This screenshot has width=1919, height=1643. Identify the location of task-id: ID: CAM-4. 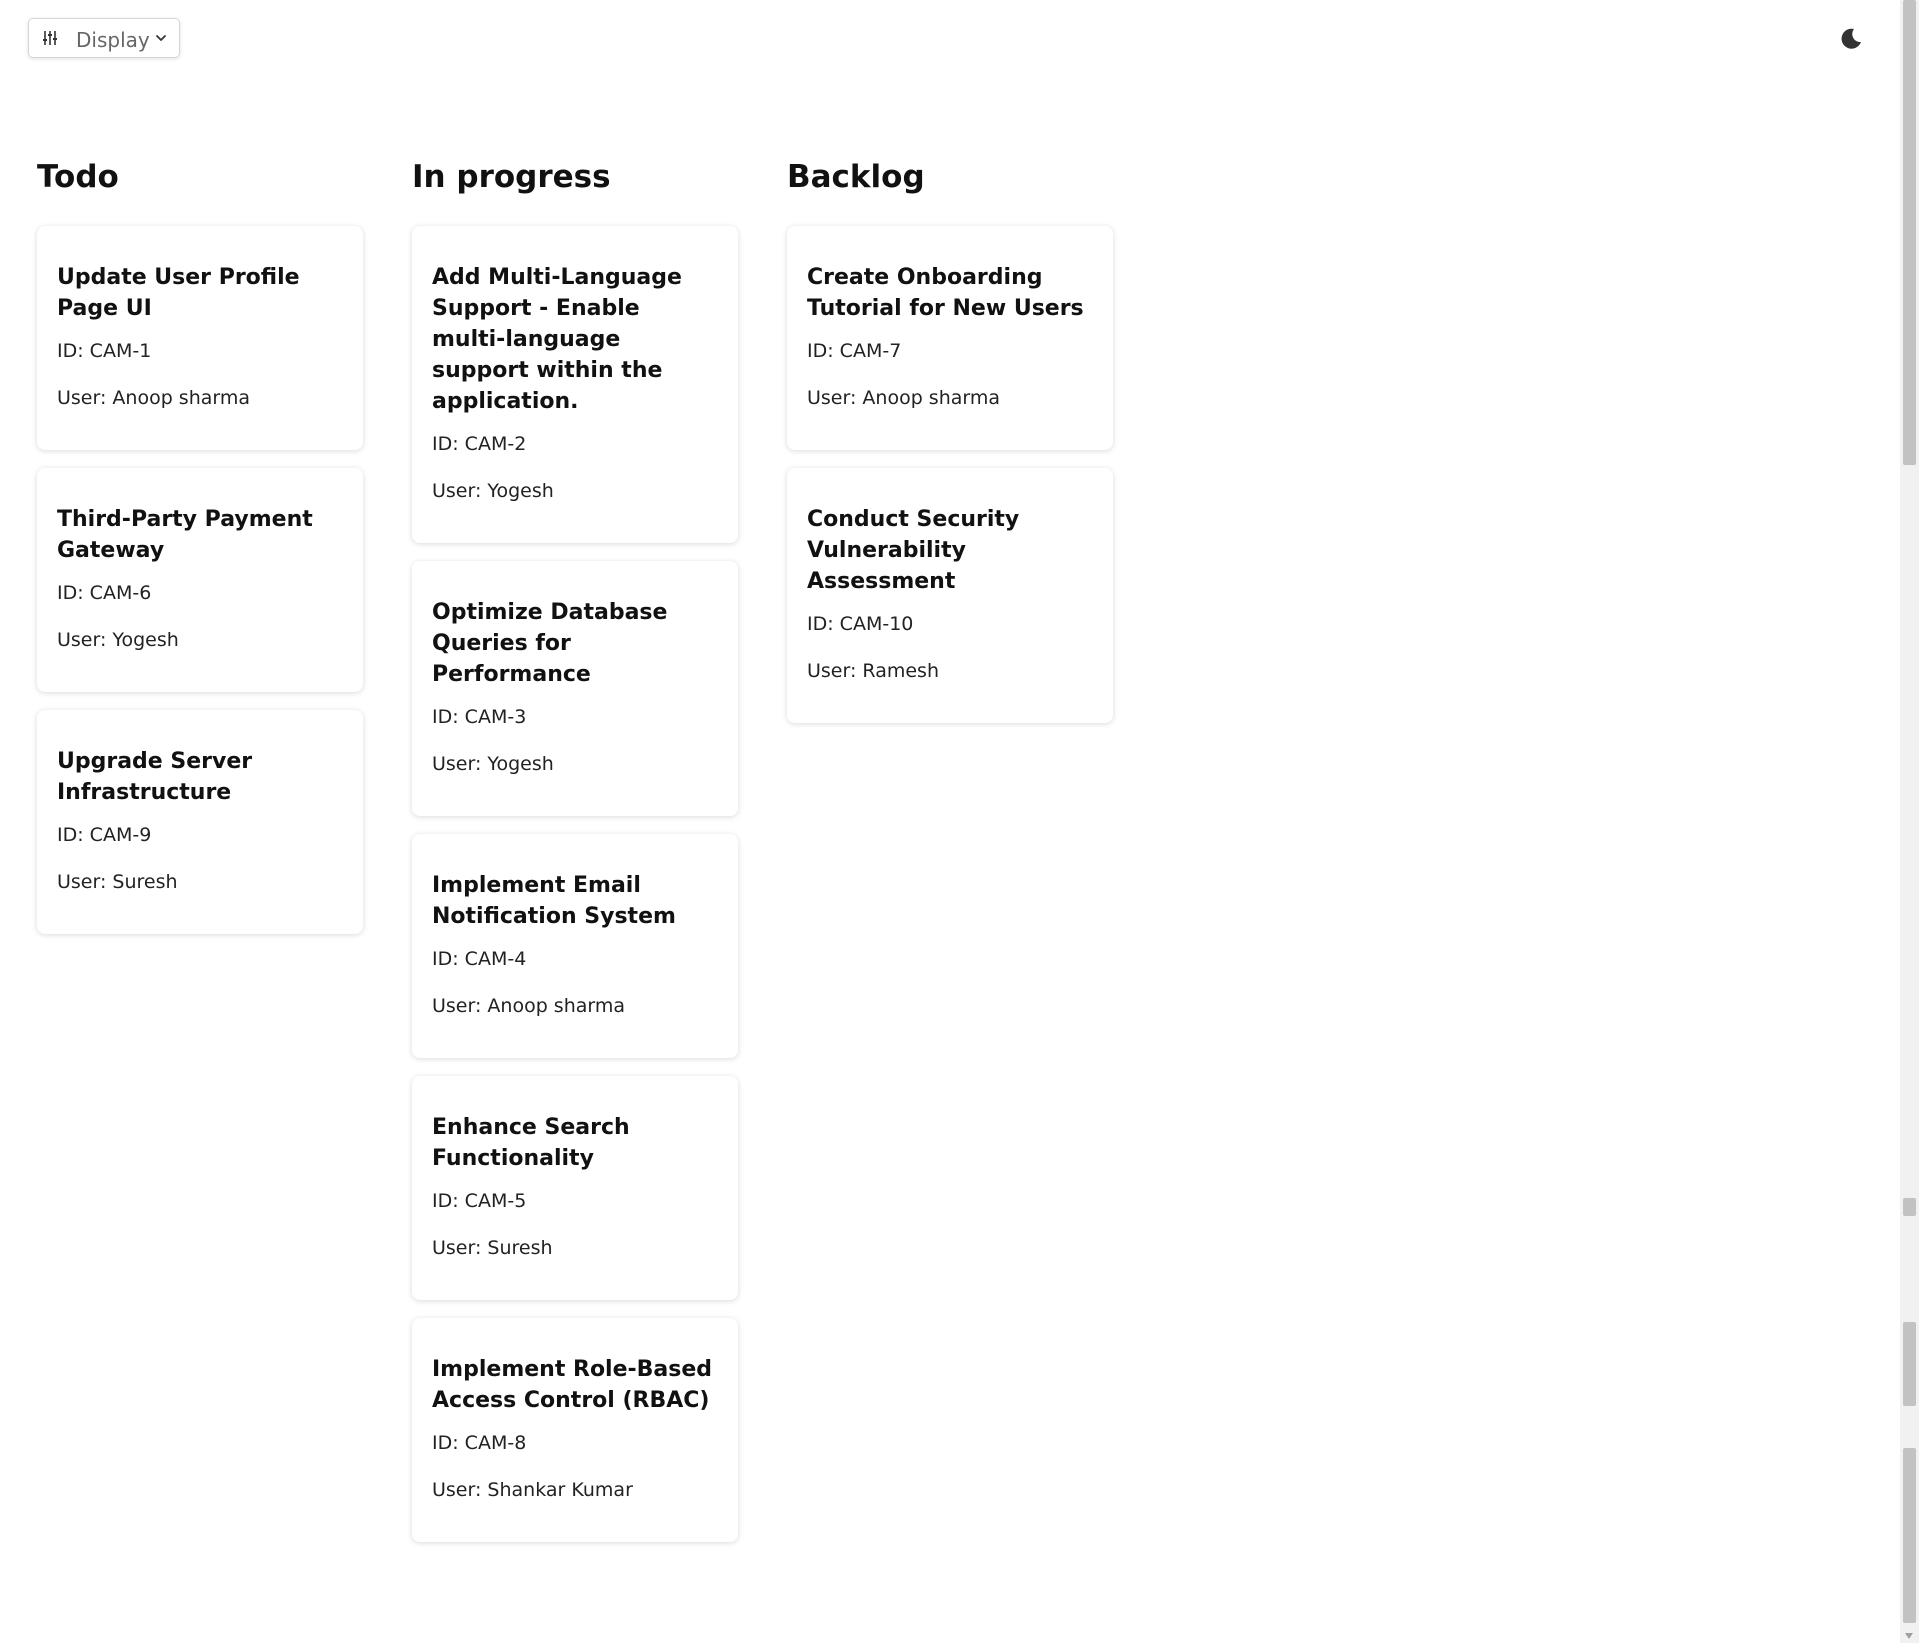
(479, 959).